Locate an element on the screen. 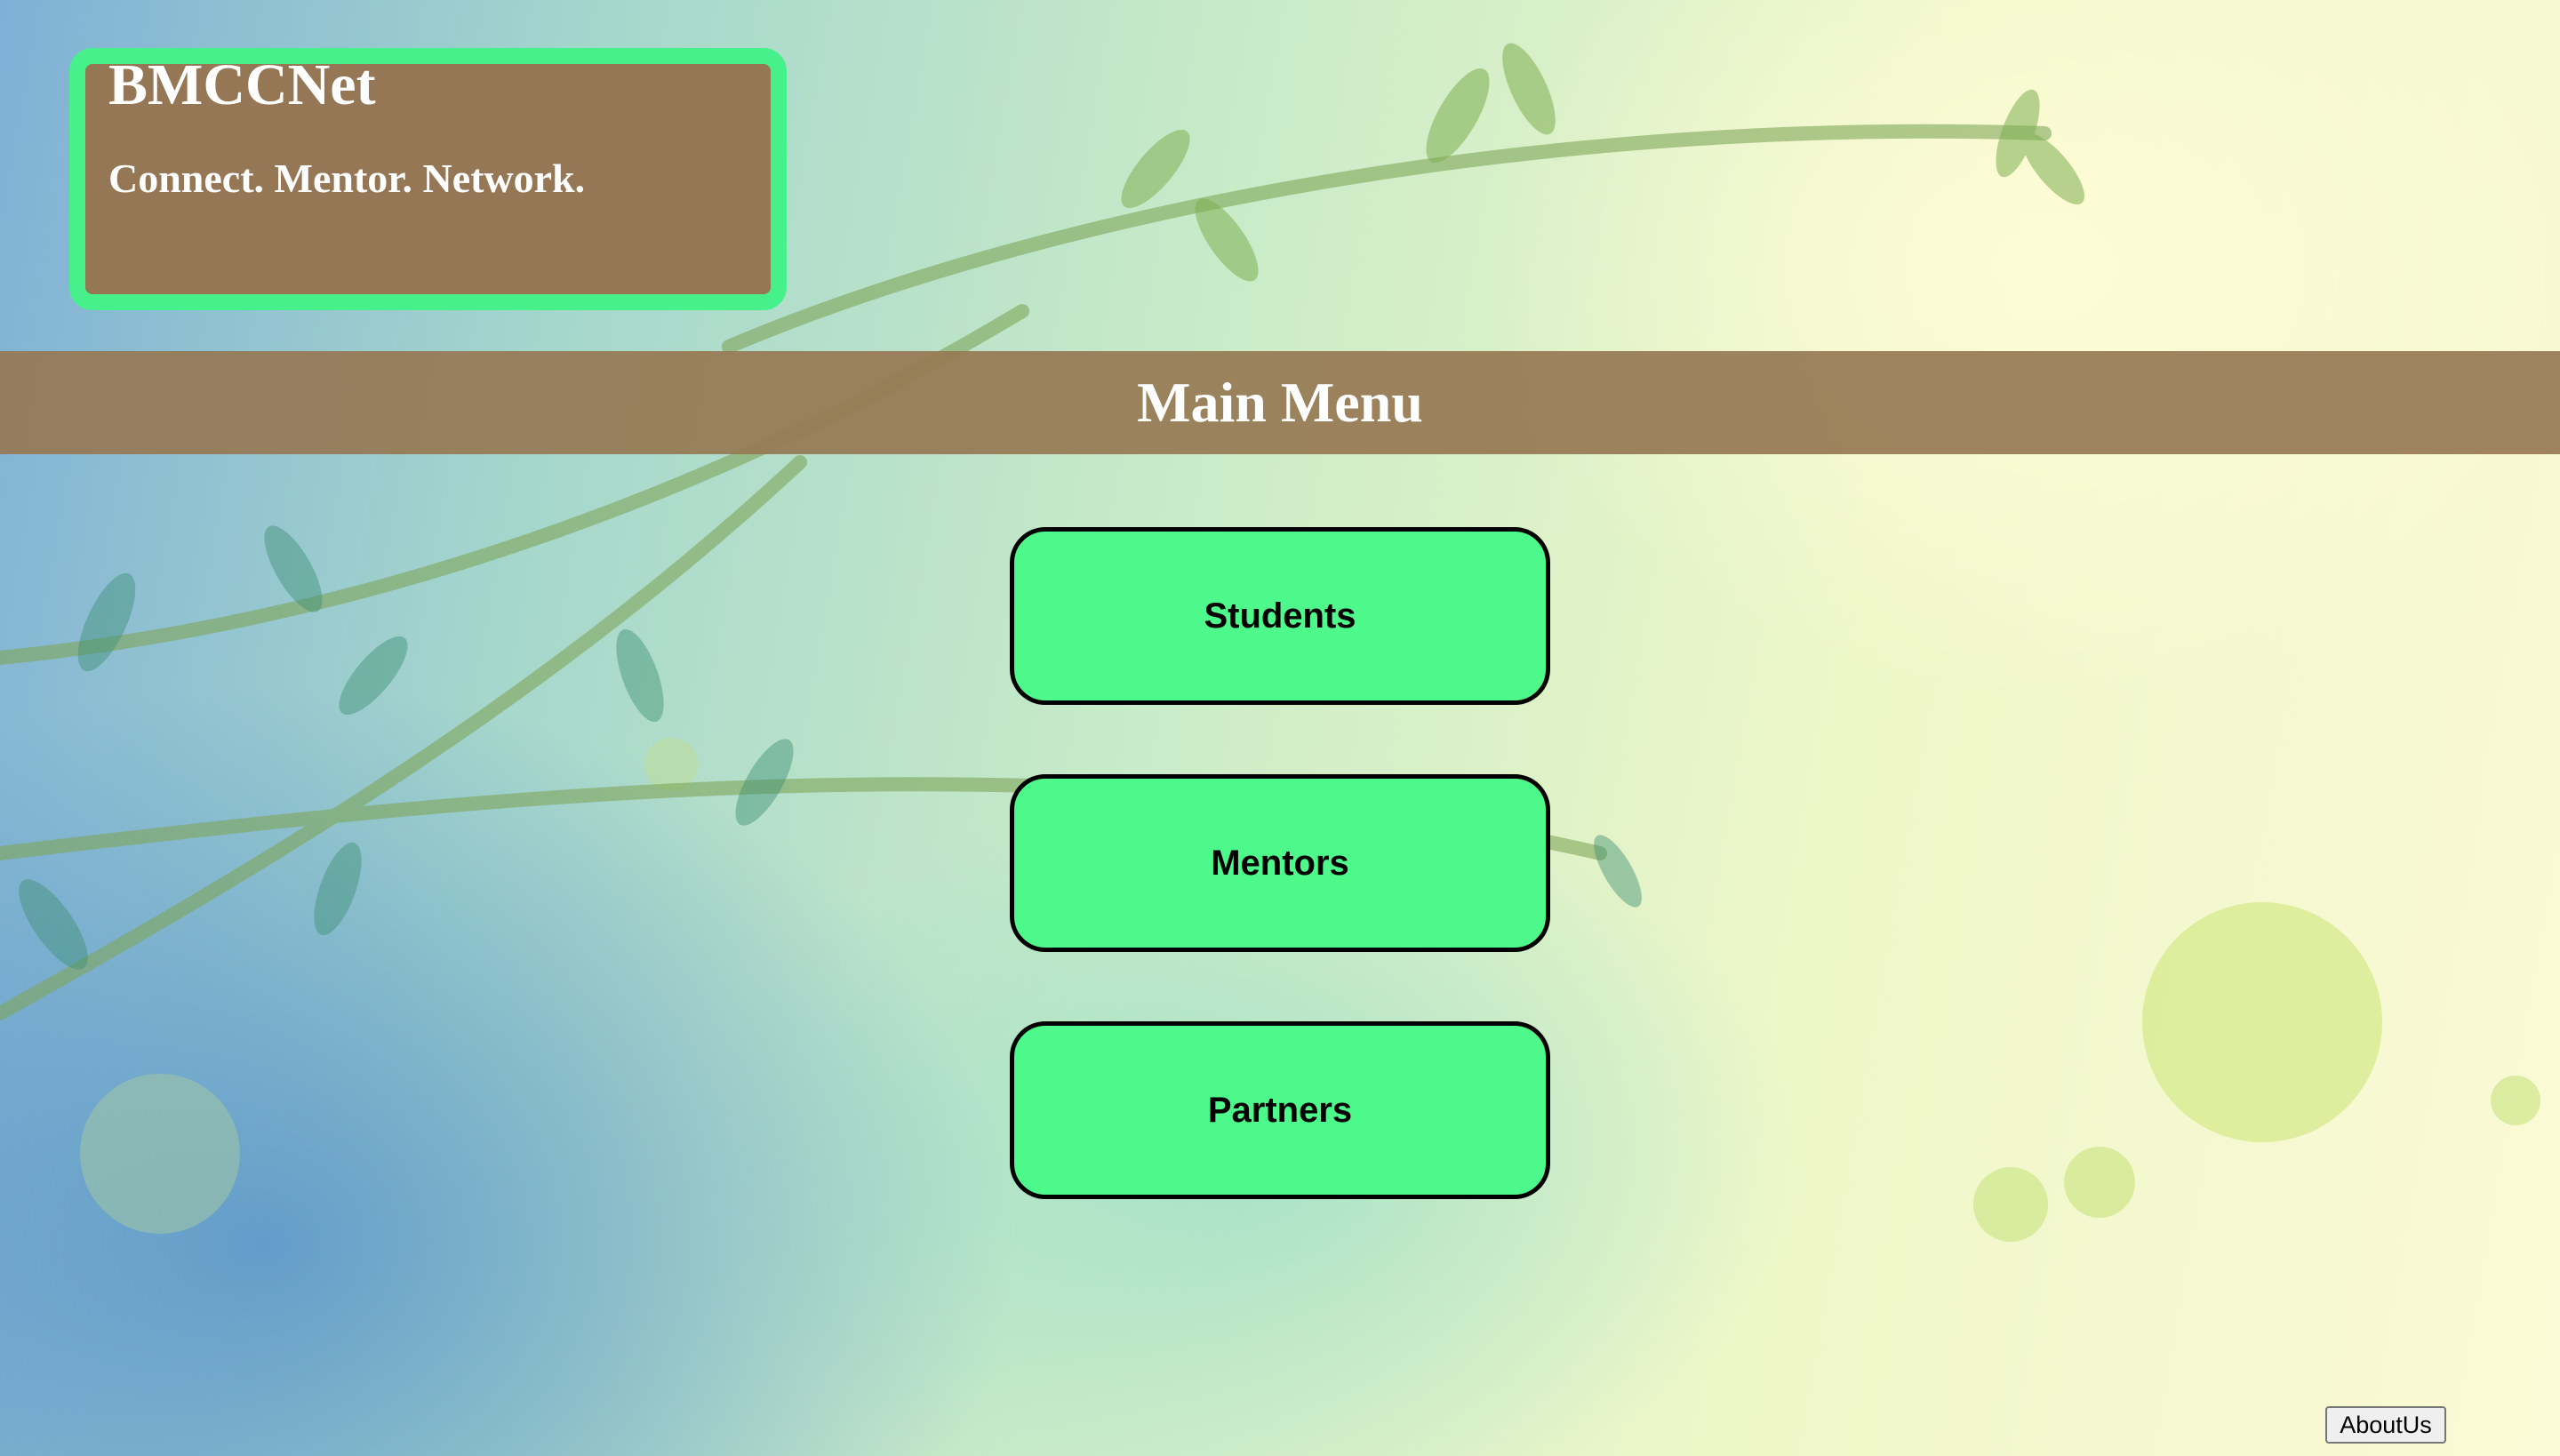 This screenshot has width=2560, height=1456. brand-tagline: Connect. Mentor. Network. is located at coordinates (347, 178).